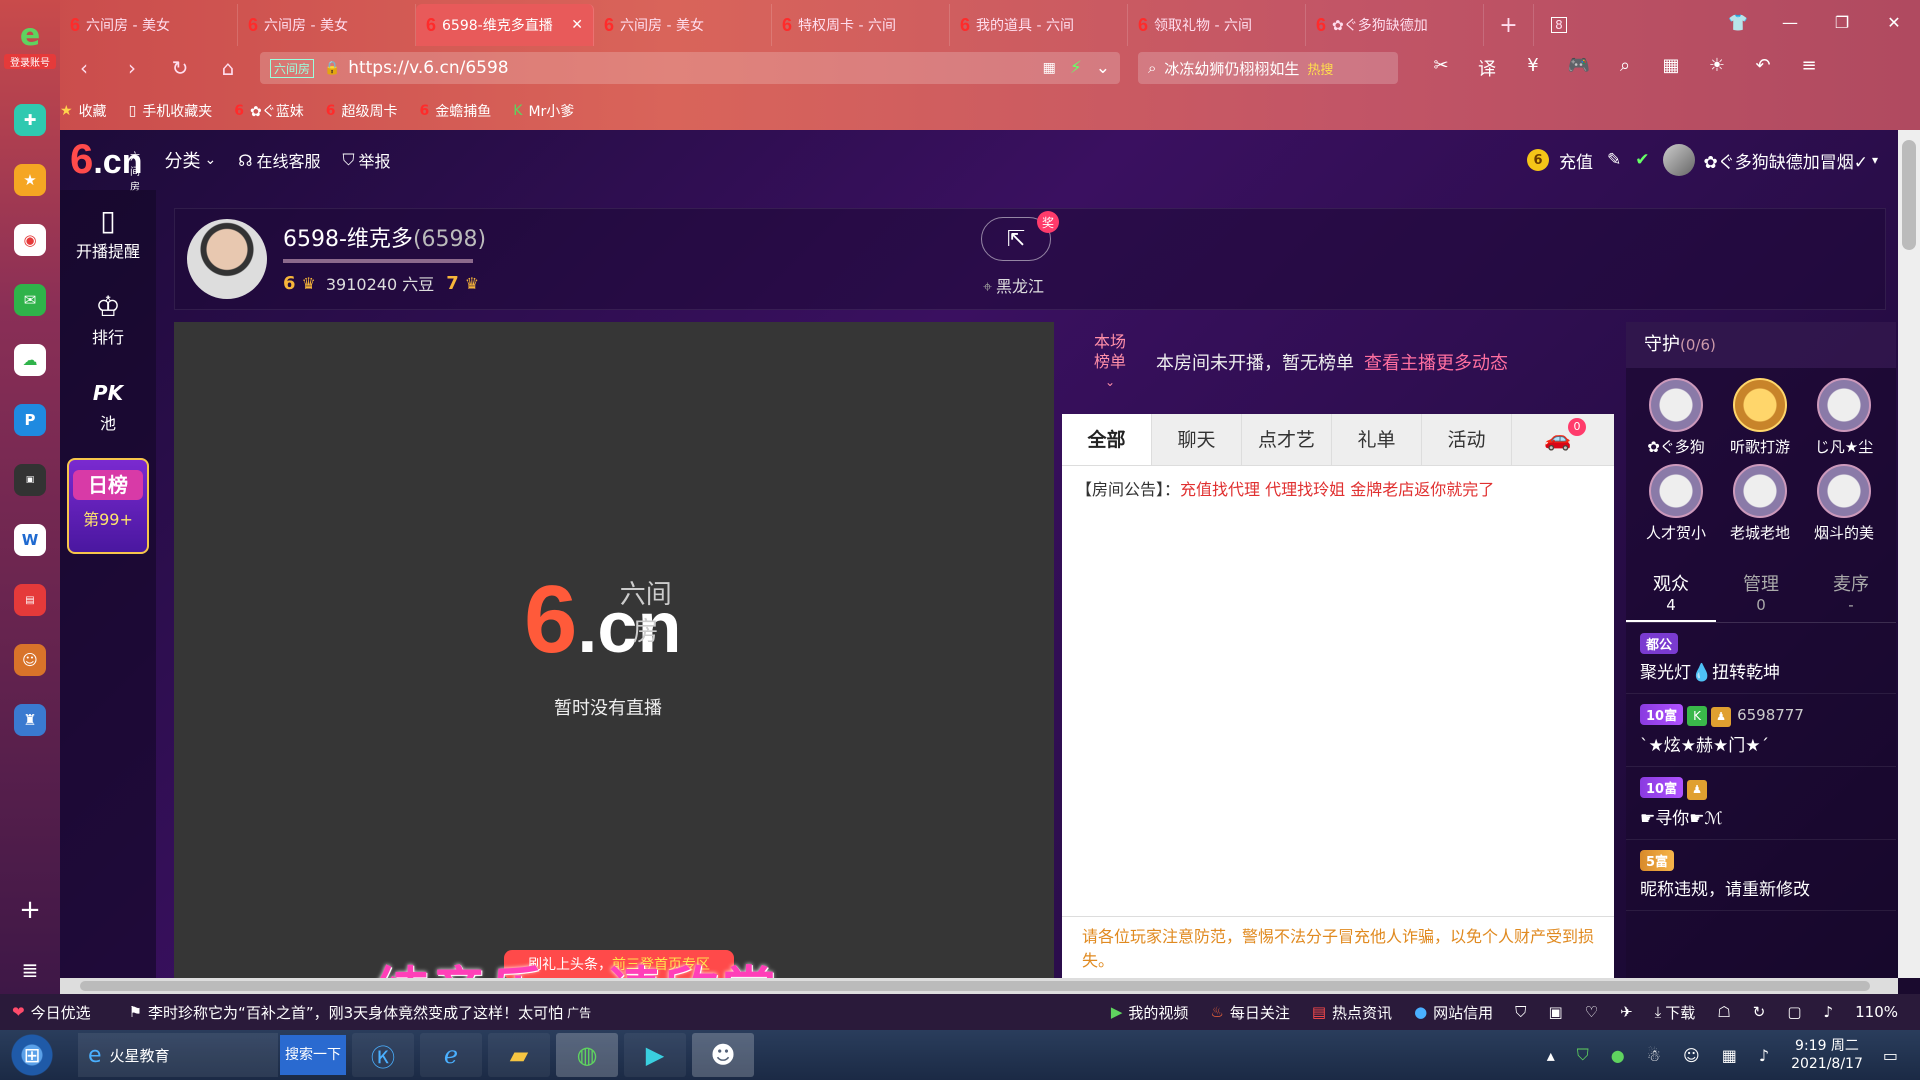  I want to click on tab-mic-queue: 麦序 -, so click(1851, 593).